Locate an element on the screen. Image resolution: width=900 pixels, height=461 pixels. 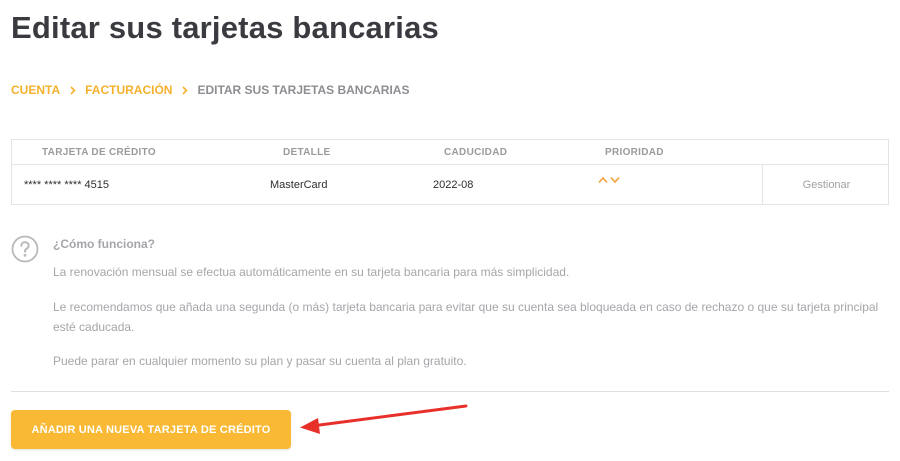
card-number: **** **** **** 4515 is located at coordinates (67, 185).